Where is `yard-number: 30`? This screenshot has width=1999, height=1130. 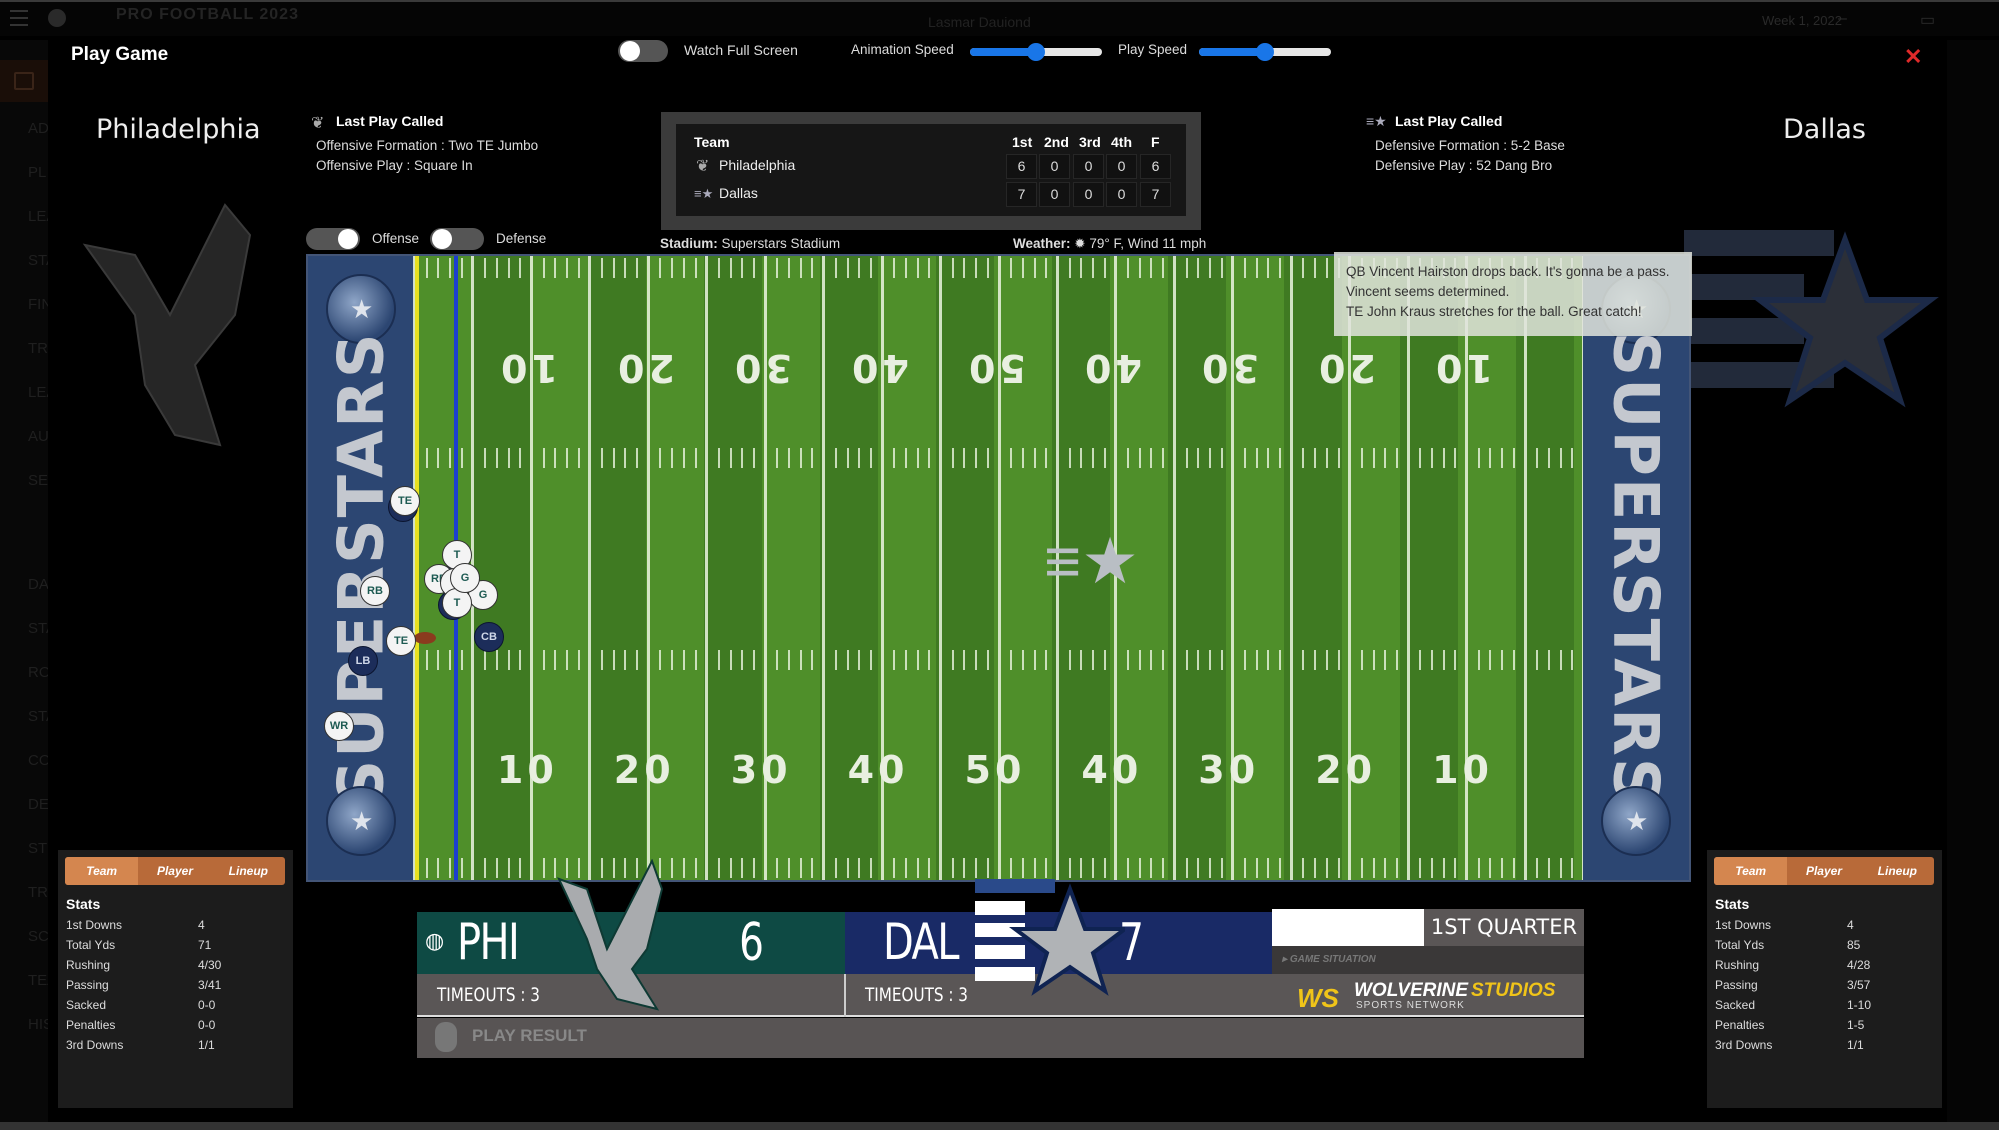 yard-number: 30 is located at coordinates (761, 770).